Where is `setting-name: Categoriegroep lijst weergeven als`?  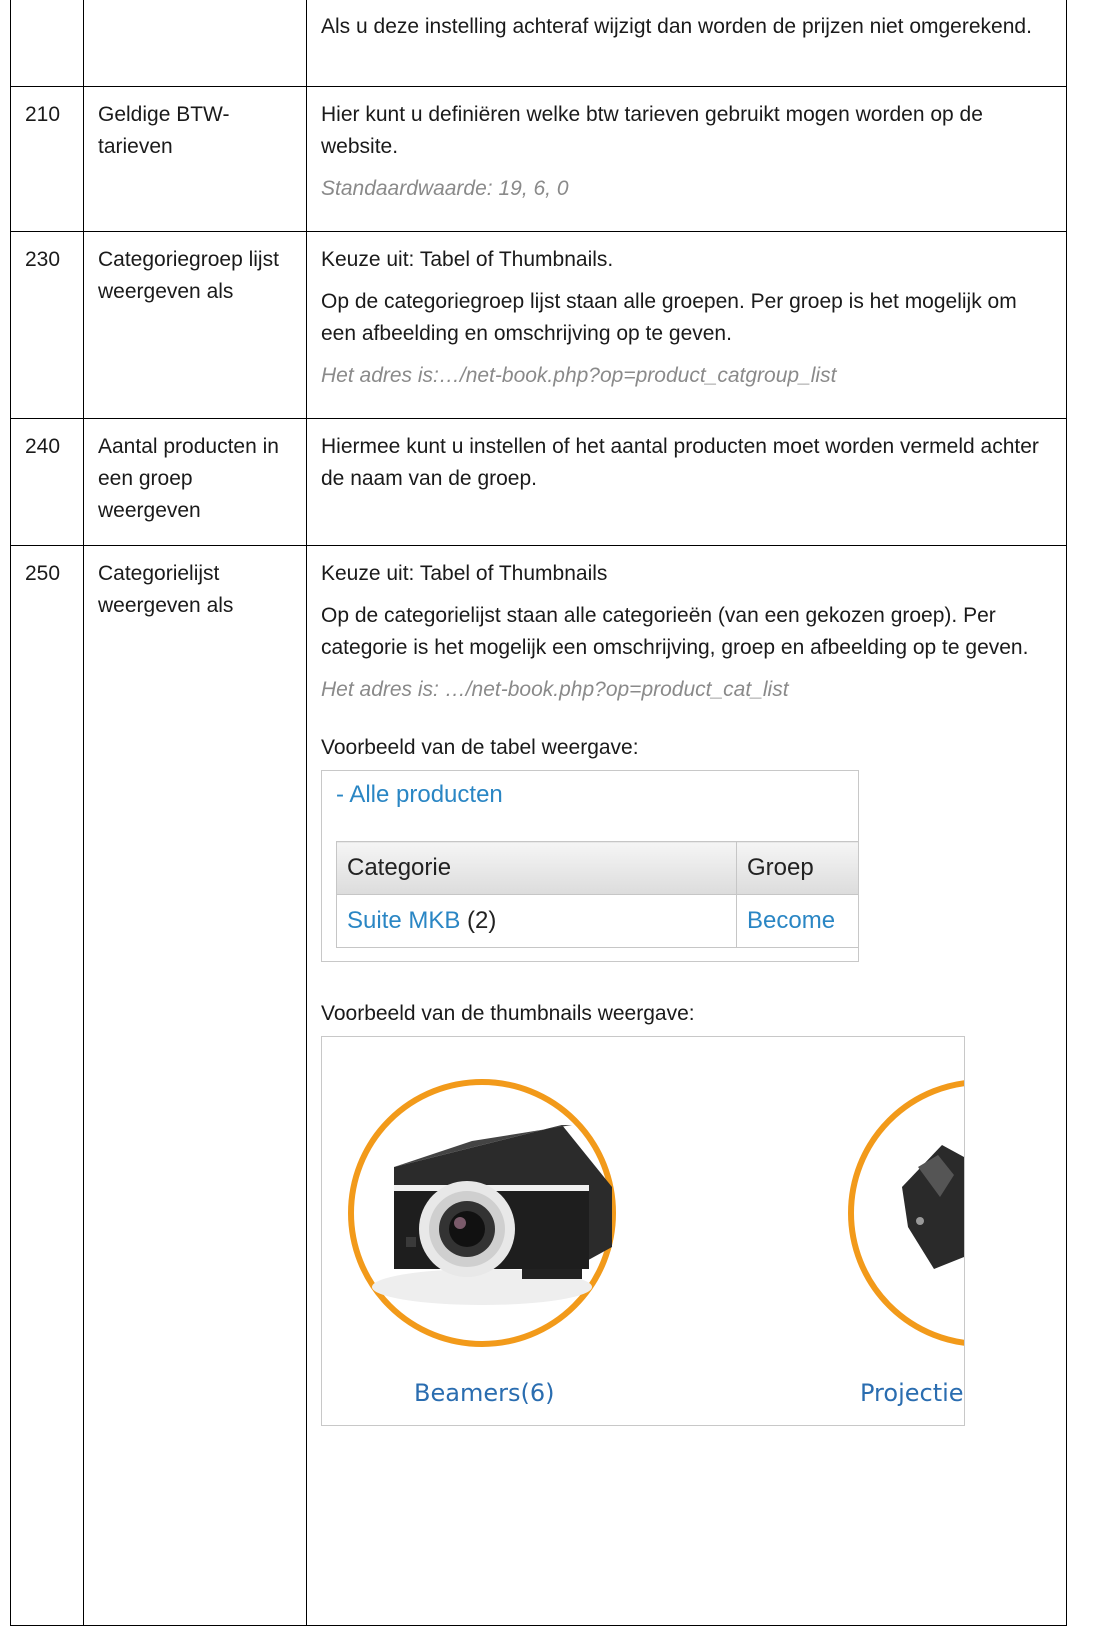 setting-name: Categoriegroep lijst weergeven als is located at coordinates (195, 325).